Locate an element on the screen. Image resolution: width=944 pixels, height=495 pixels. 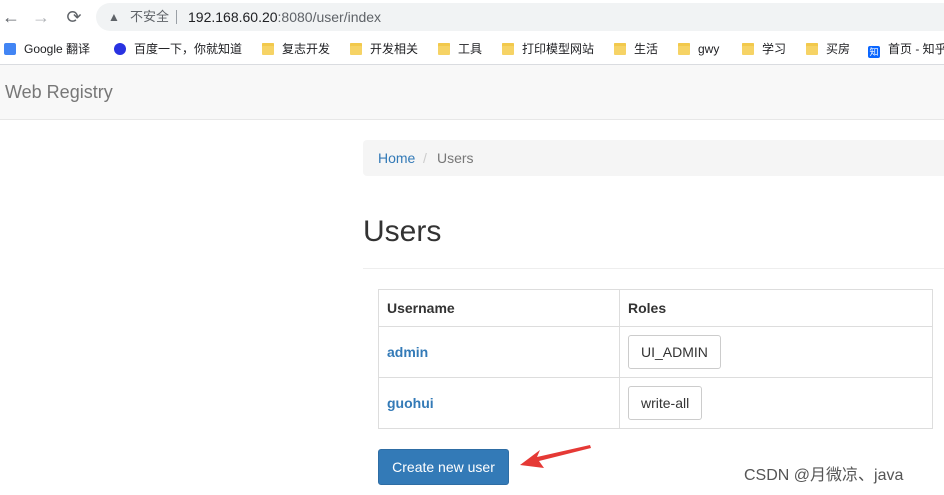
csdn-watermark: CSDN @月微凉、java is located at coordinates (824, 475).